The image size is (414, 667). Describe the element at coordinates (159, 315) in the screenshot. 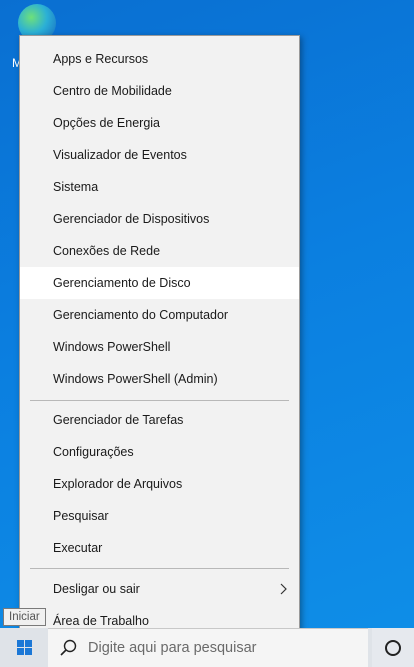

I see `menu-item-gerenciamento-computador: Gerenciamento do Computador` at that location.